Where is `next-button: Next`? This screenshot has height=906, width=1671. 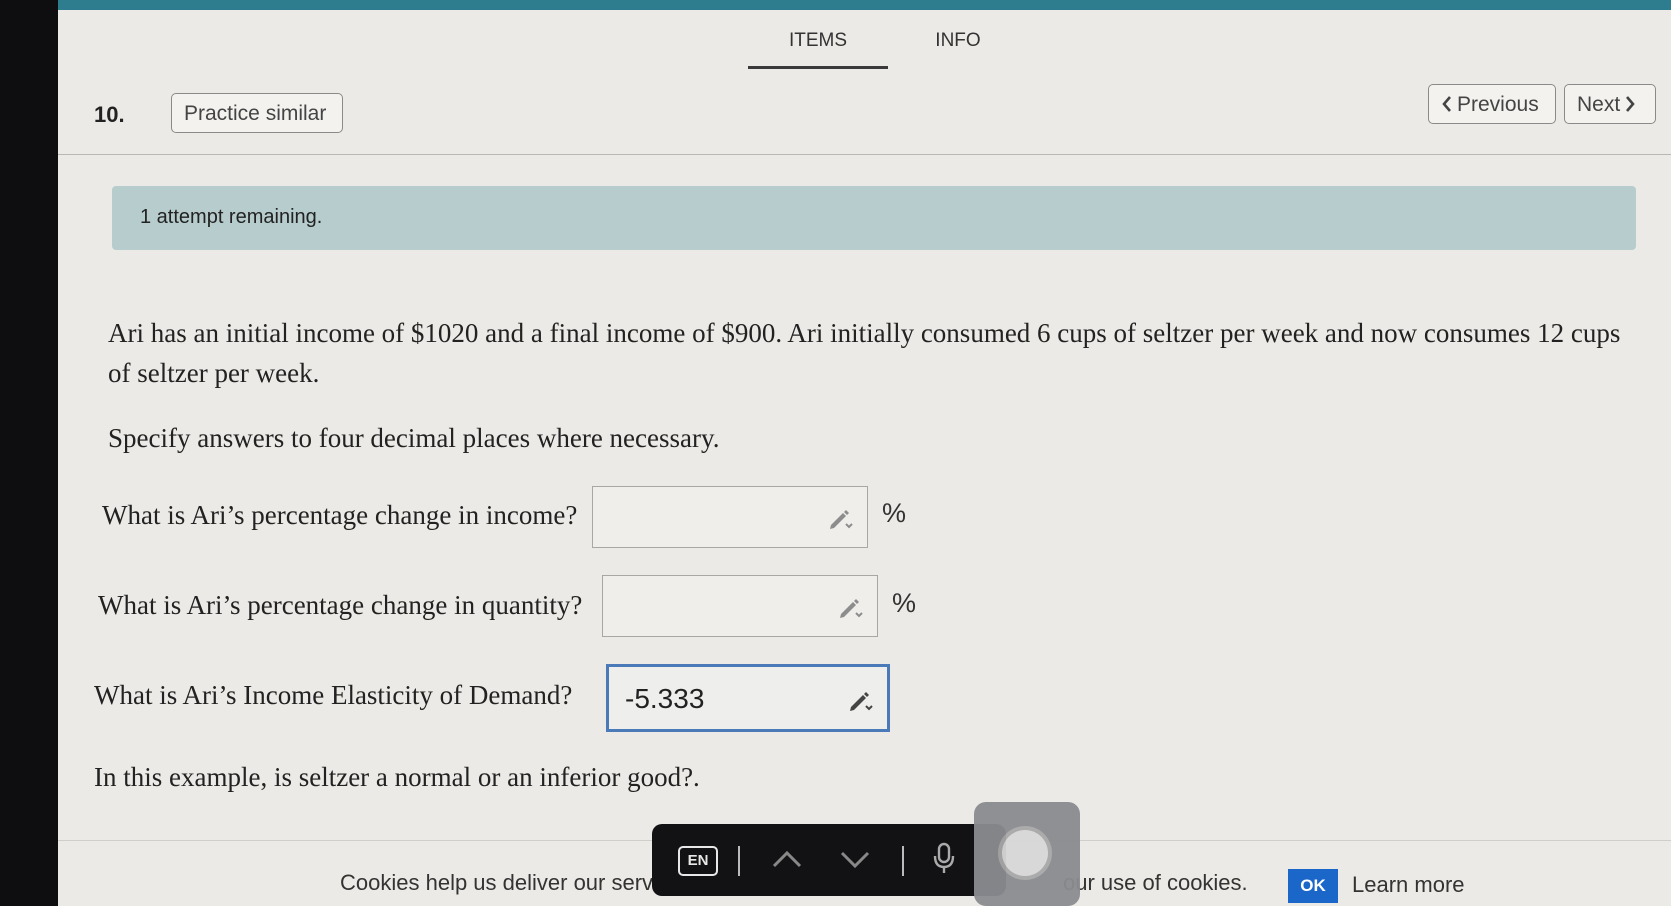
next-button: Next is located at coordinates (1610, 104).